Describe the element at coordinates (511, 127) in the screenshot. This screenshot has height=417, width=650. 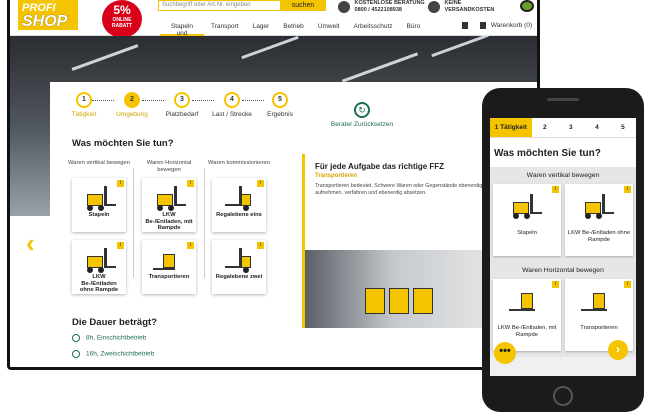
I see `tab-step-1: 1 Tätigkeit` at that location.